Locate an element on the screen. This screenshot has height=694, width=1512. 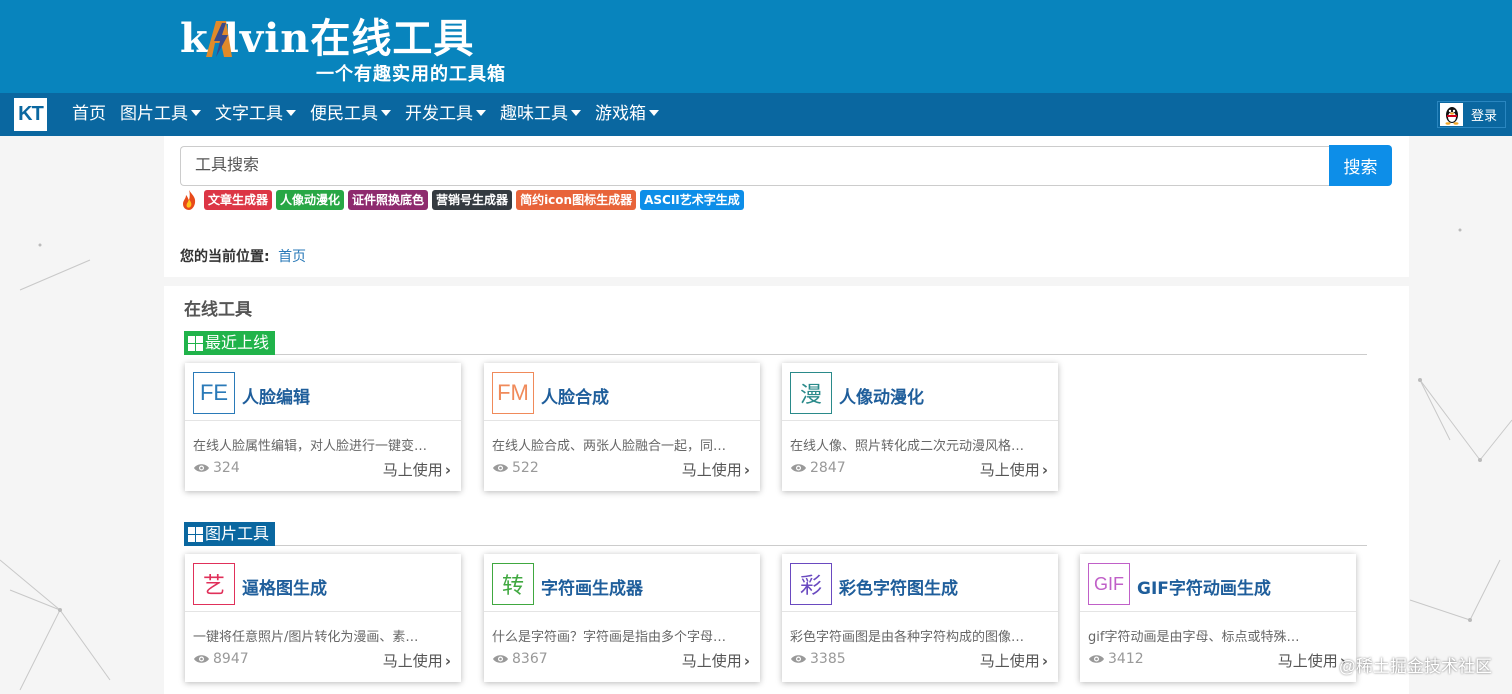
search-button: 搜索 is located at coordinates (1360, 165).